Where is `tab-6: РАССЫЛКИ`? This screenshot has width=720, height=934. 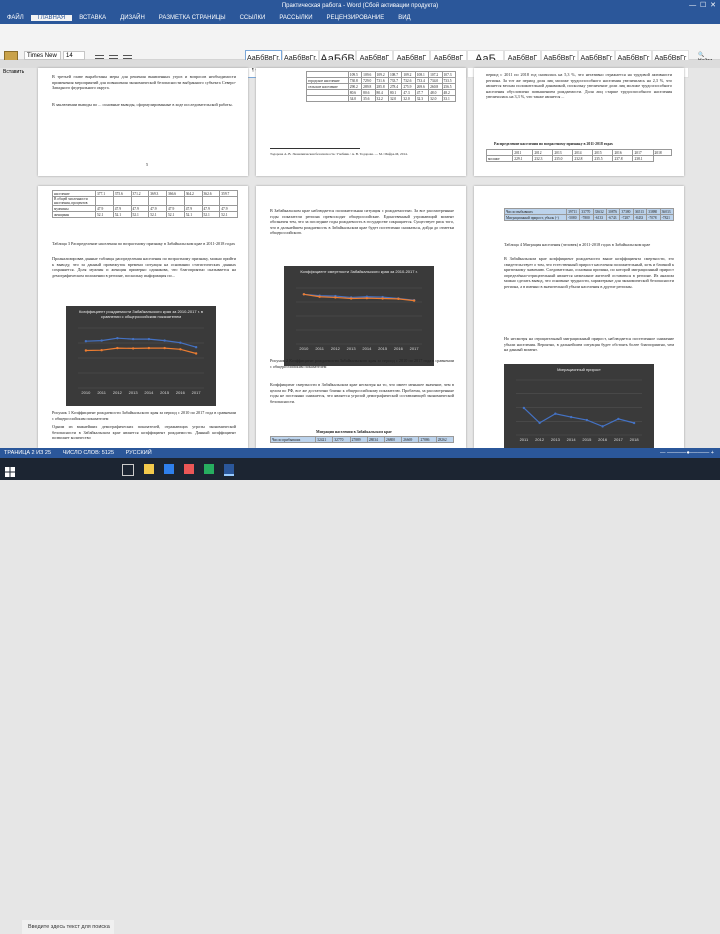 tab-6: РАССЫЛКИ is located at coordinates (295, 18).